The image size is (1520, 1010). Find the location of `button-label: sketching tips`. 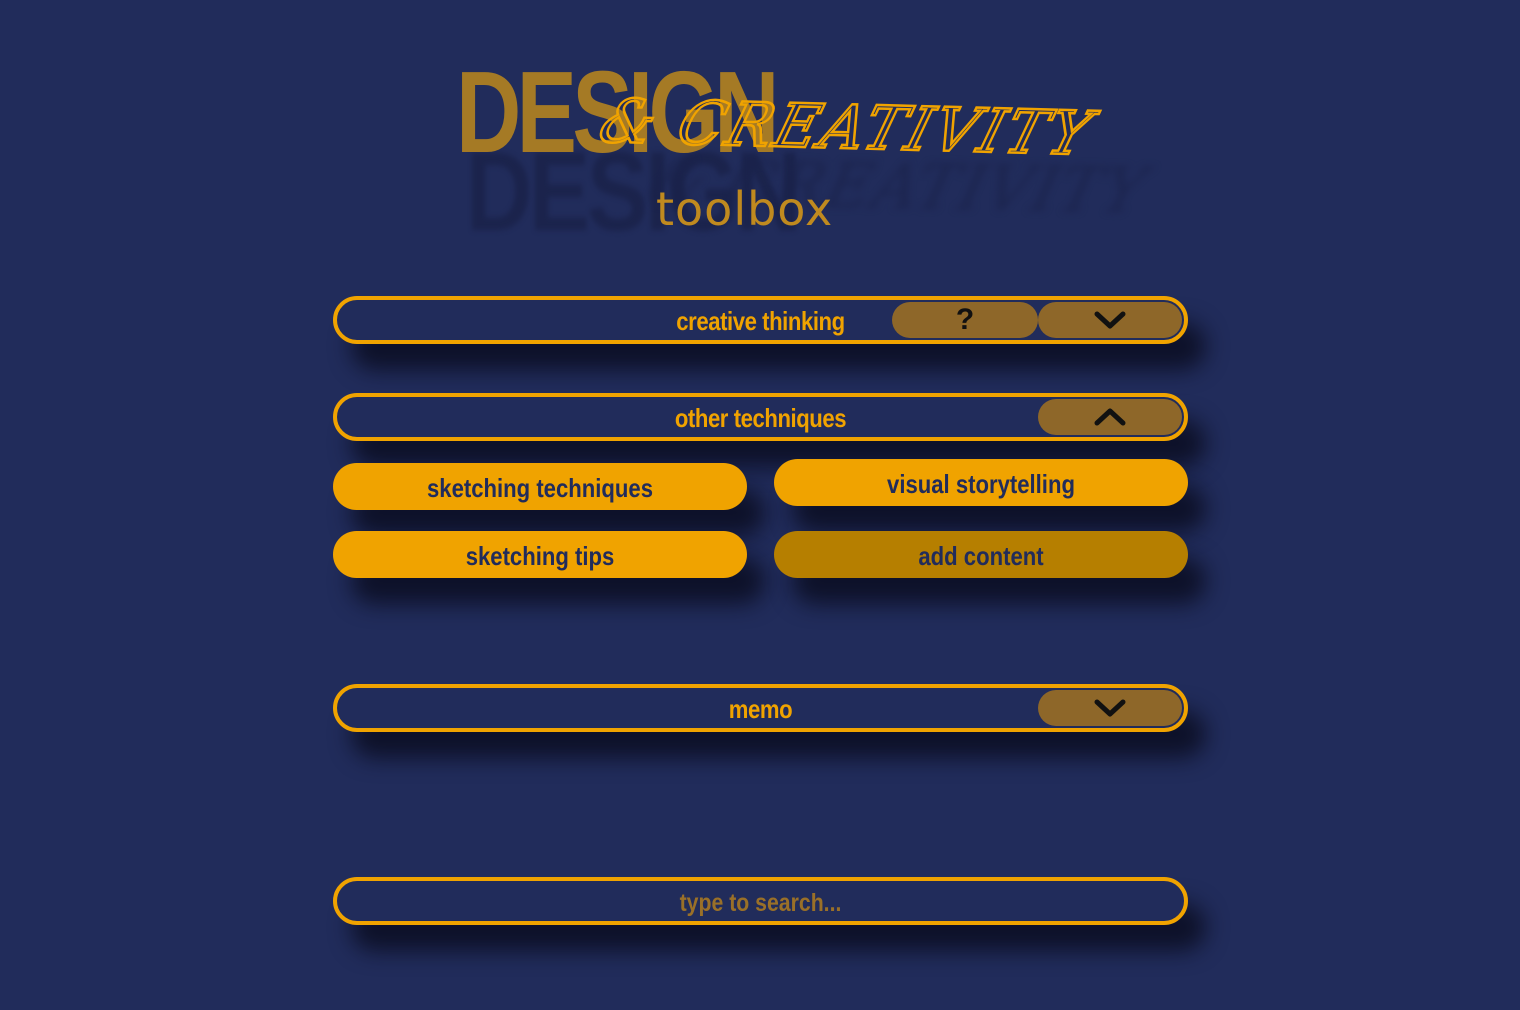

button-label: sketching tips is located at coordinates (540, 556).